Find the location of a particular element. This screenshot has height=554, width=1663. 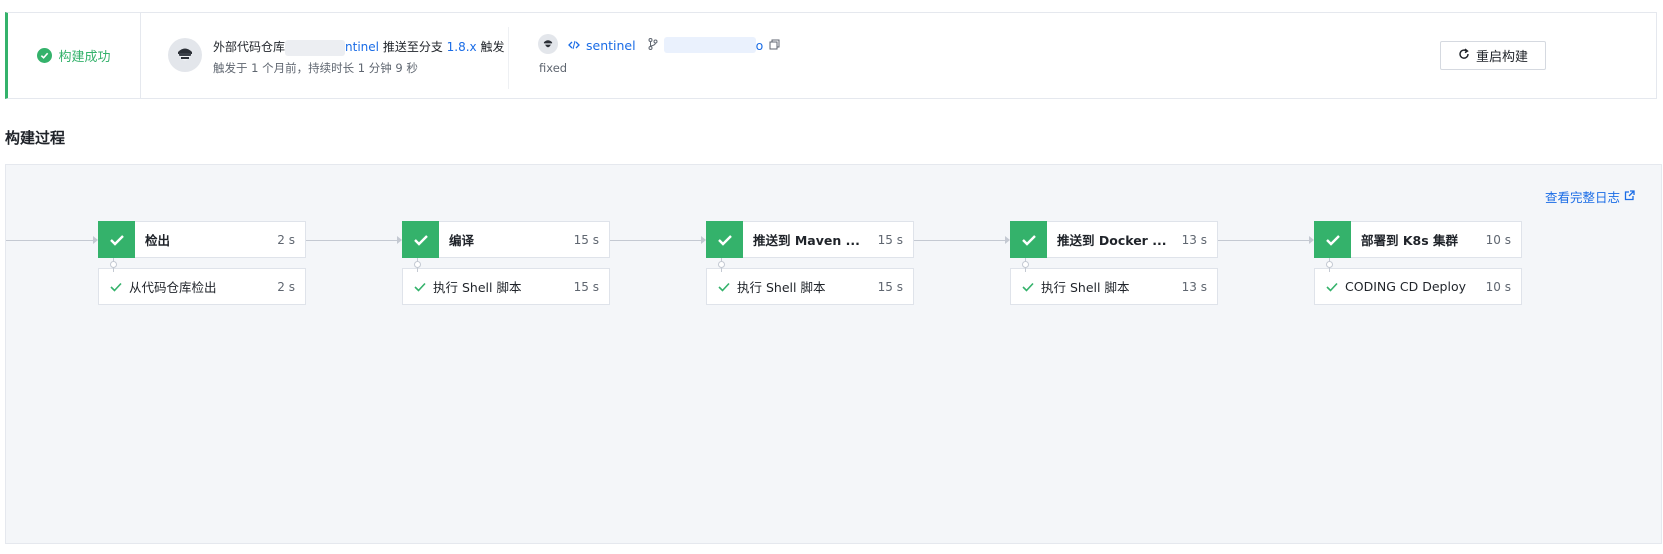

commit-prefix: 外部代码仓库 is located at coordinates (249, 47).